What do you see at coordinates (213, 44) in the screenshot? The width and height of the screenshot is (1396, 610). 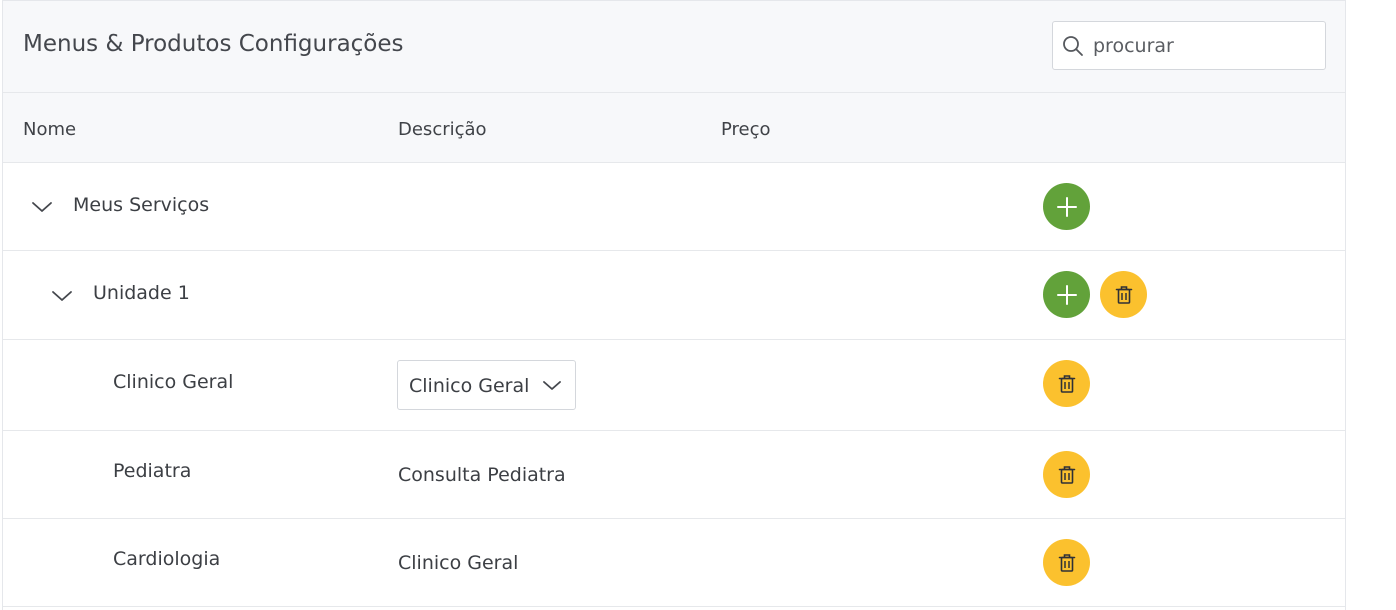 I see `page-title: Menus & Produtos Configurações` at bounding box center [213, 44].